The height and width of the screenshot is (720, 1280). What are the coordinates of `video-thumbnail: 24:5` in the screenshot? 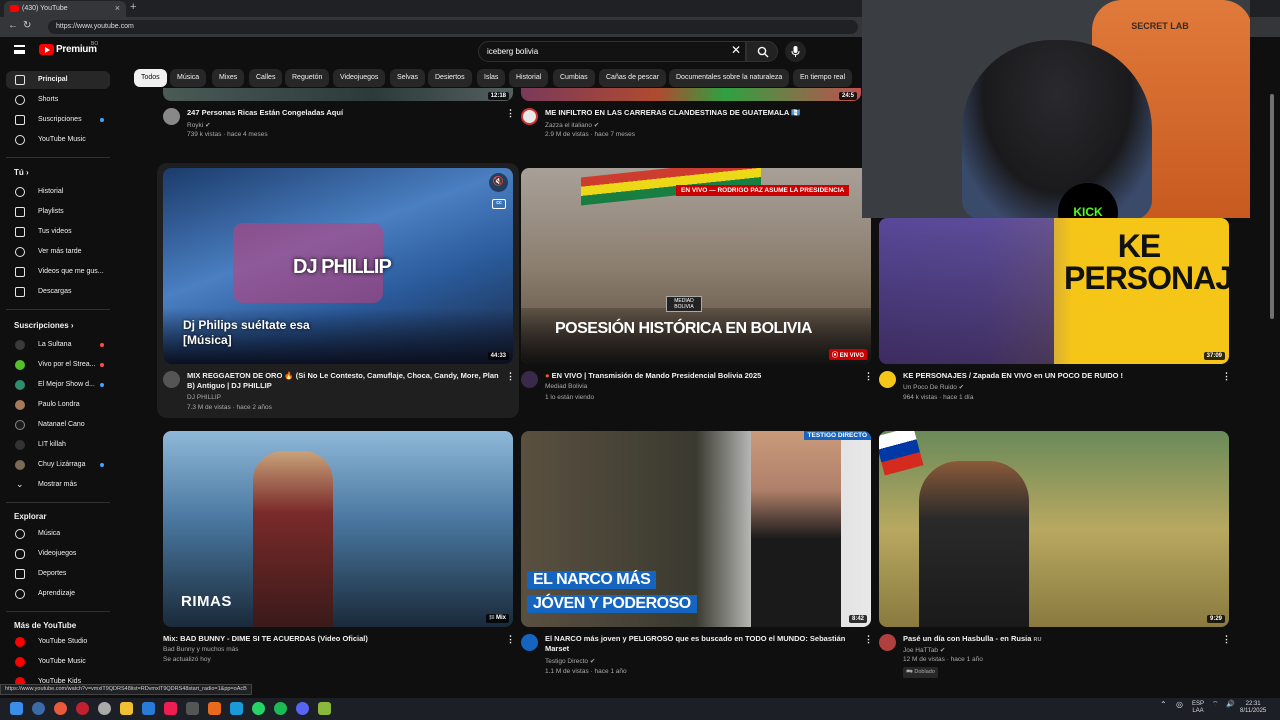 It's located at (691, 94).